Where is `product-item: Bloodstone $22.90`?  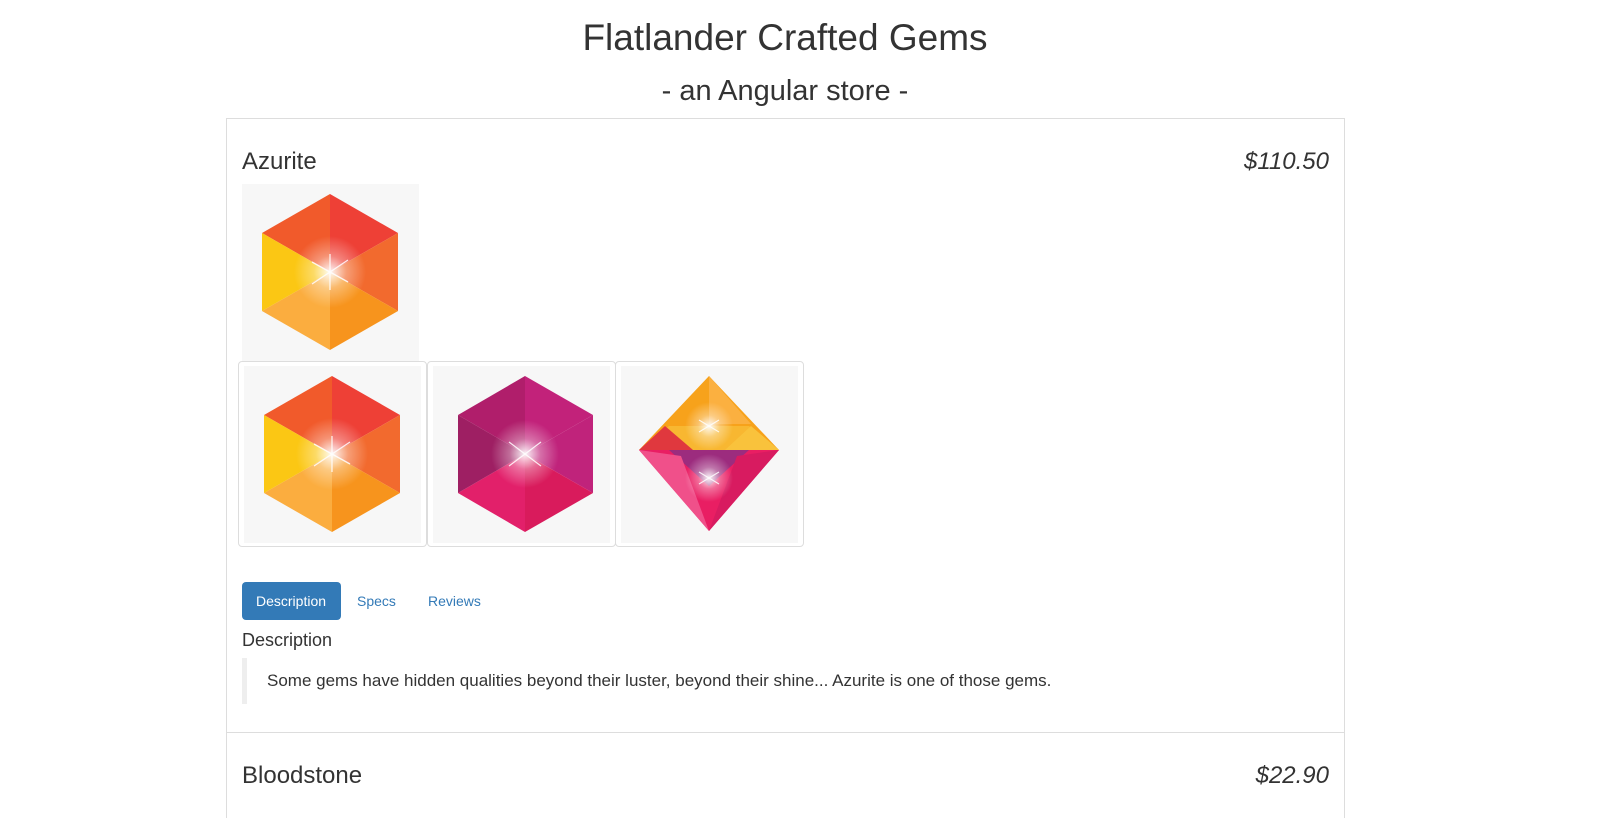
product-item: Bloodstone $22.90 is located at coordinates (785, 778).